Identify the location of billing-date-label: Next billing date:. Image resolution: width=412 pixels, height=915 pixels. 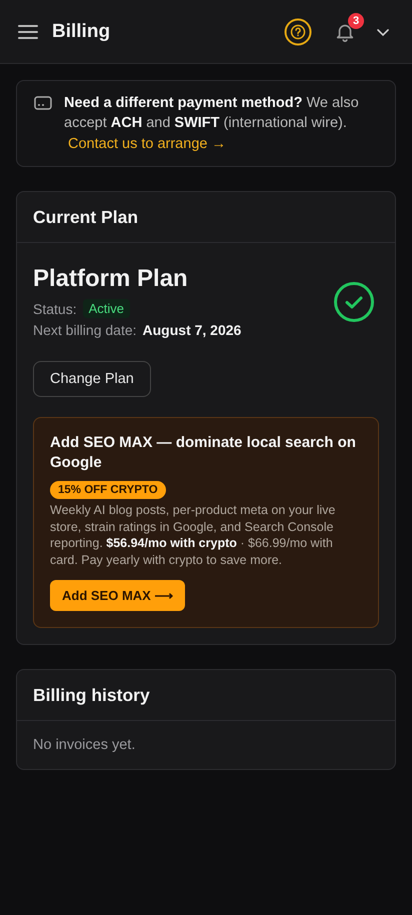
(85, 330).